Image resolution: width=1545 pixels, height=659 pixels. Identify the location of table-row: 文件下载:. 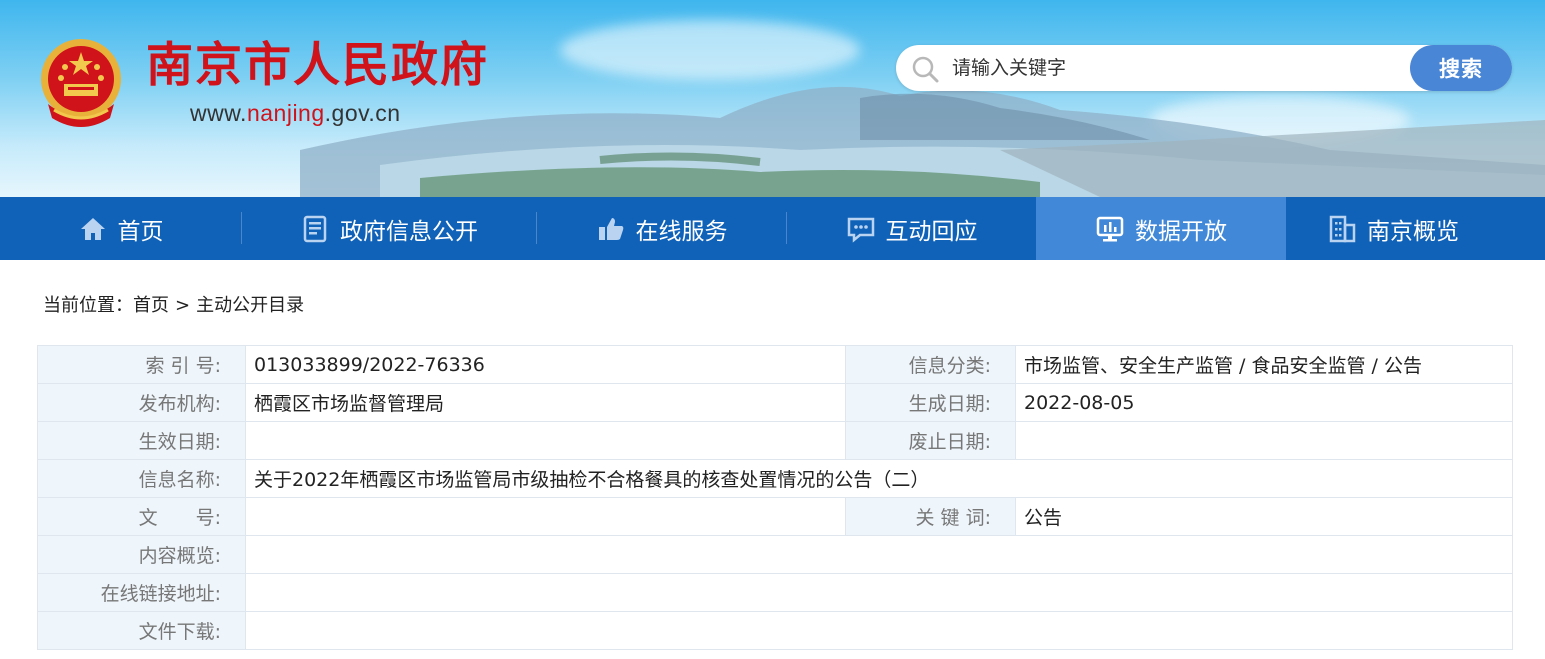
(775, 630).